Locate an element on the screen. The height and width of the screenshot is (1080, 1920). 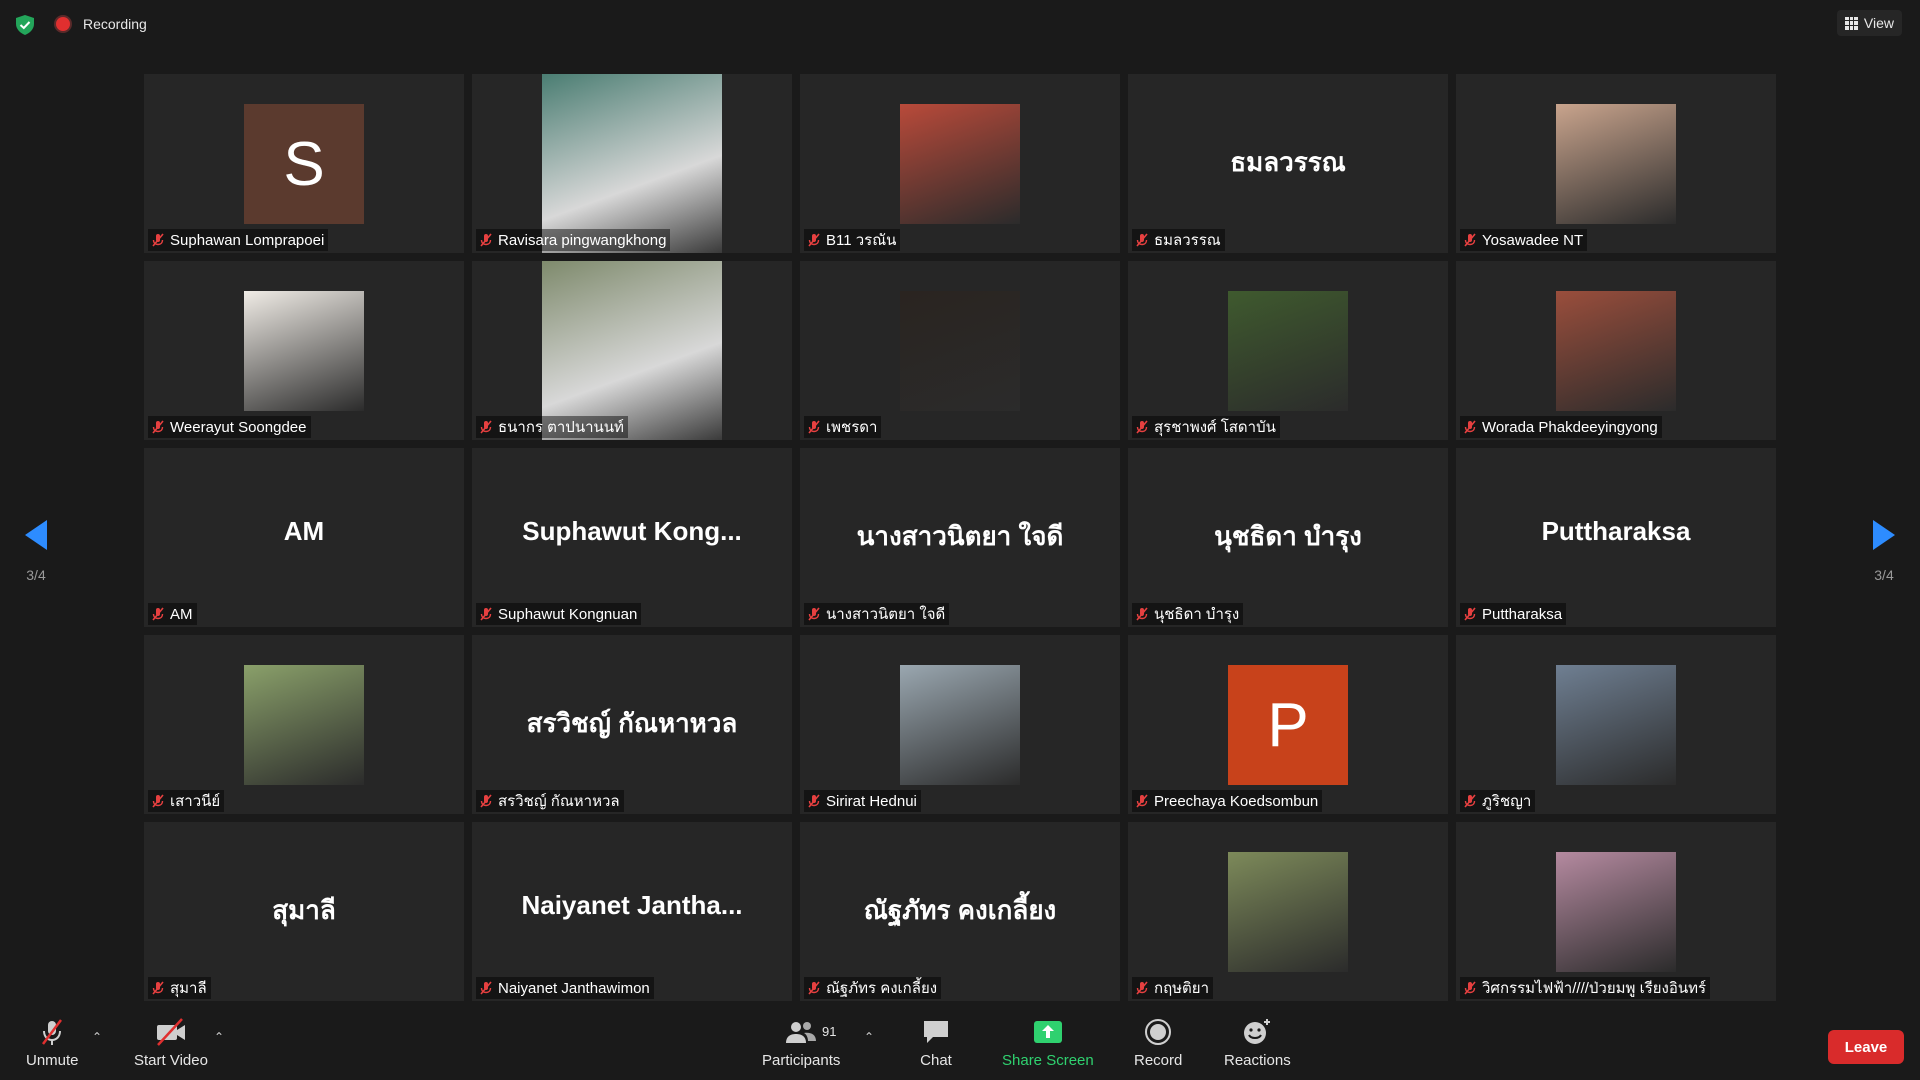
participant-tile: B11 วรณัน is located at coordinates (960, 163).